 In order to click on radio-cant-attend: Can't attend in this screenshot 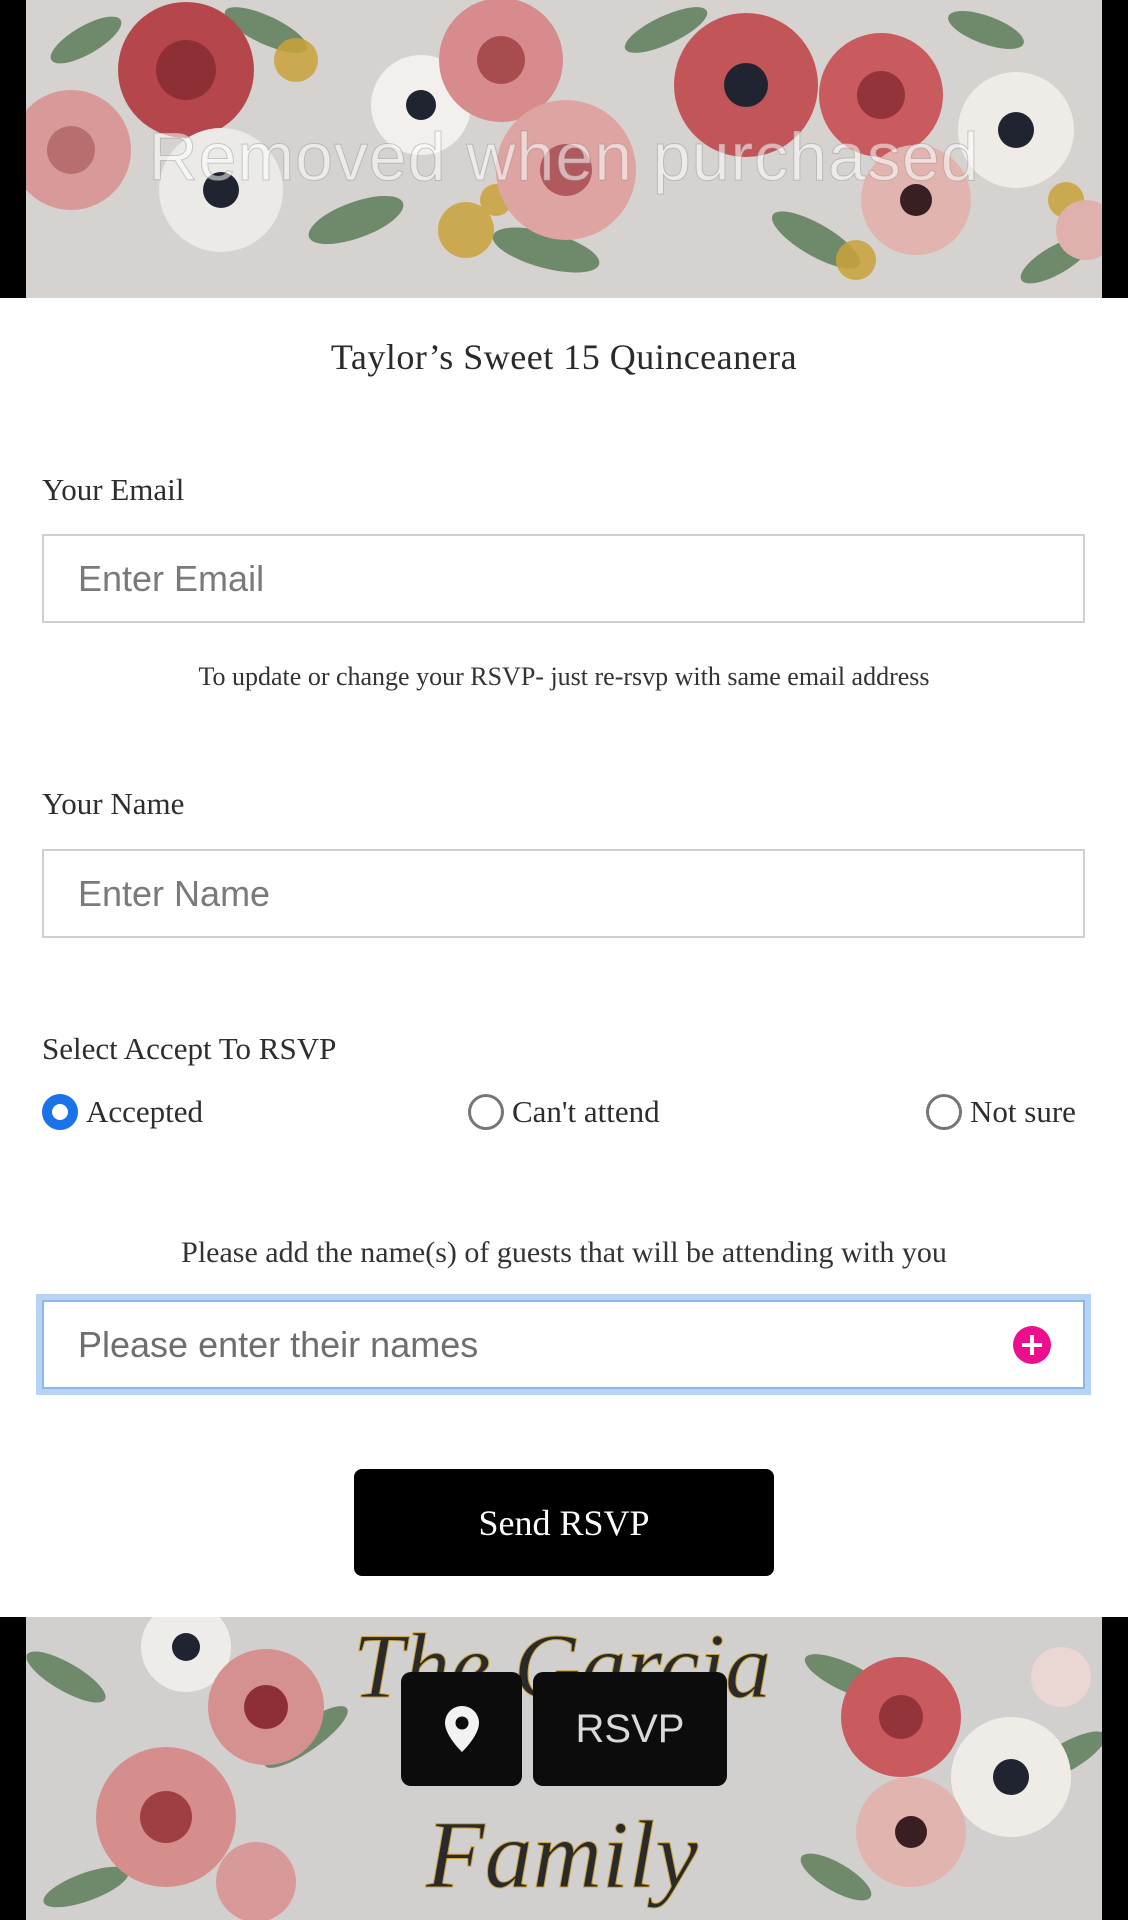, I will do `click(564, 1112)`.